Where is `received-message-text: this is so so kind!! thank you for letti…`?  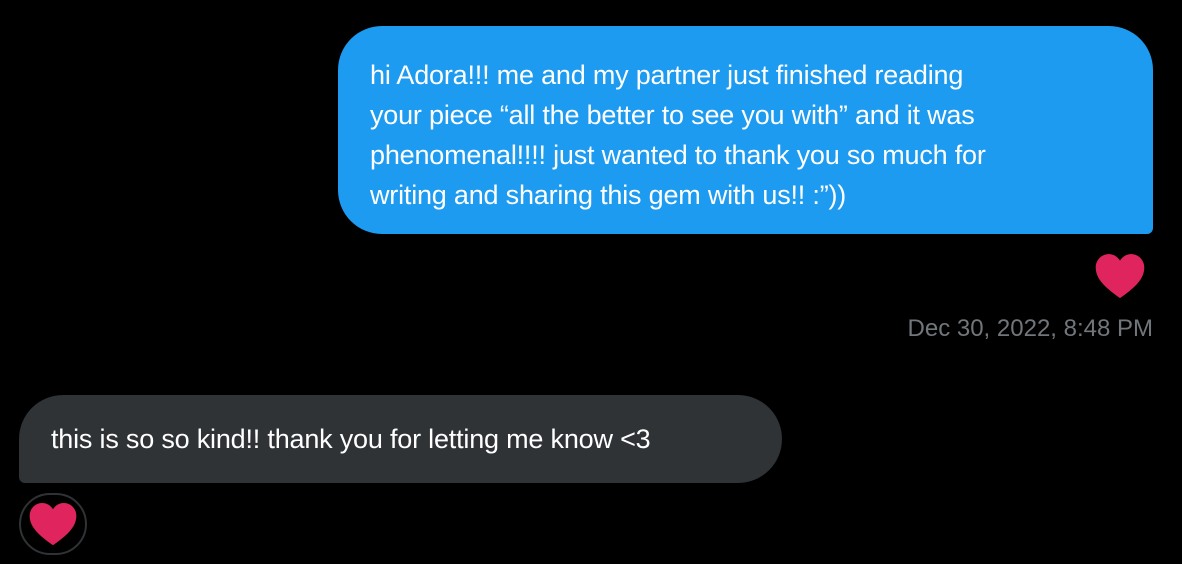 received-message-text: this is so so kind!! thank you for letti… is located at coordinates (351, 439).